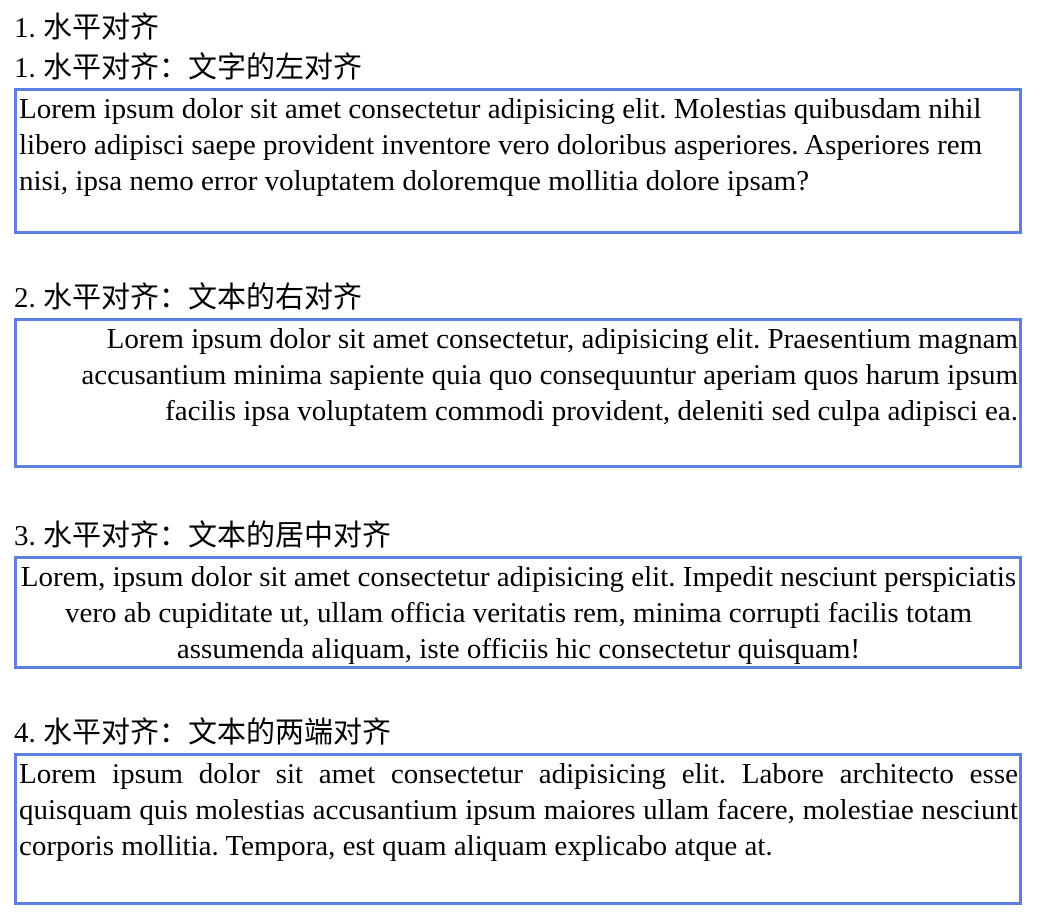  I want to click on section-title-center: 3. 水平对齐：文本的居中对齐, so click(203, 536).